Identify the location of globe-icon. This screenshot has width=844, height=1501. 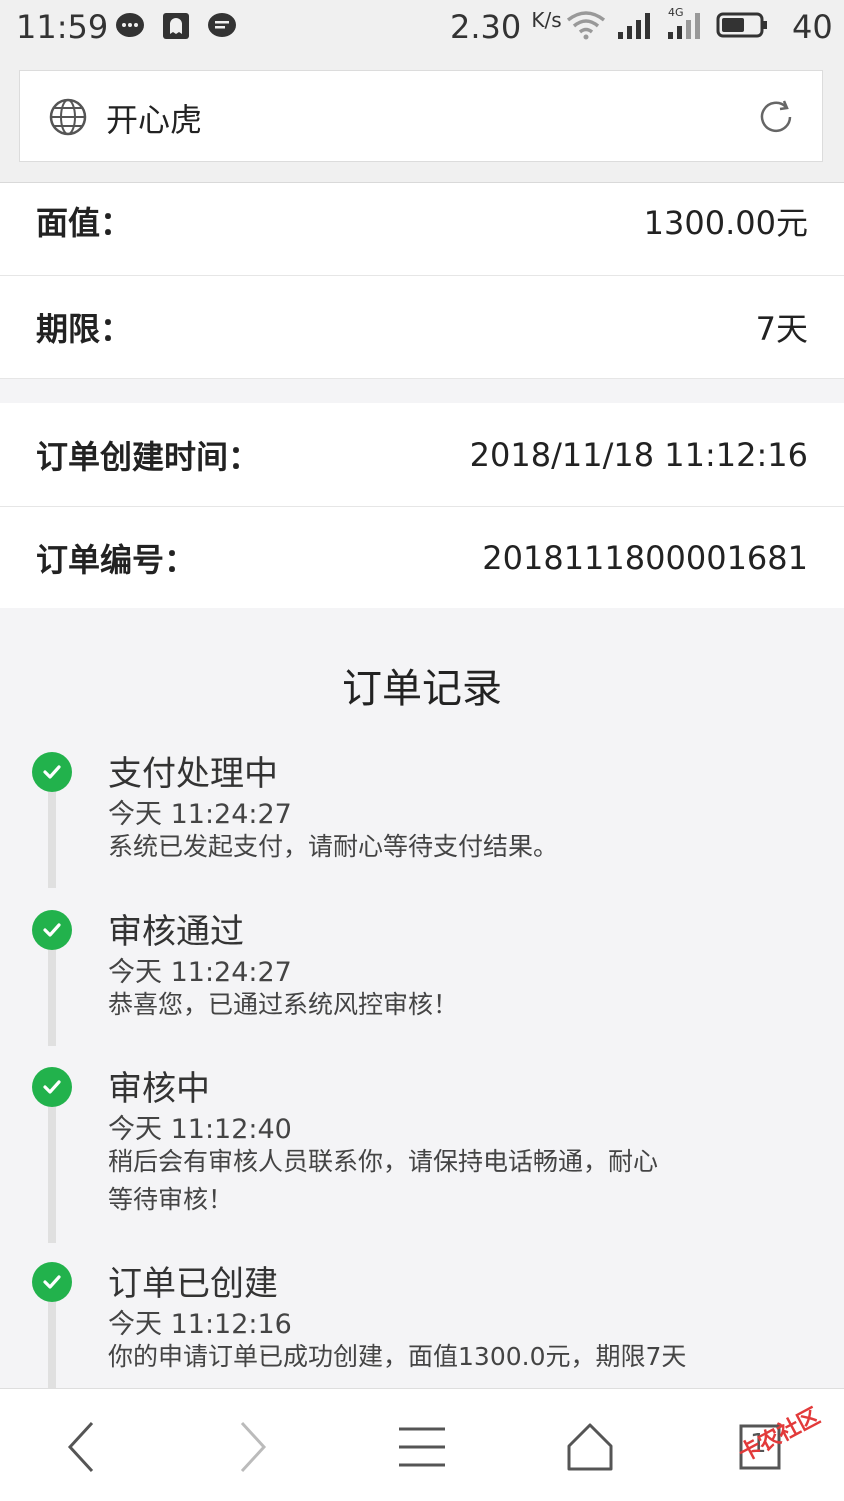
(68, 119).